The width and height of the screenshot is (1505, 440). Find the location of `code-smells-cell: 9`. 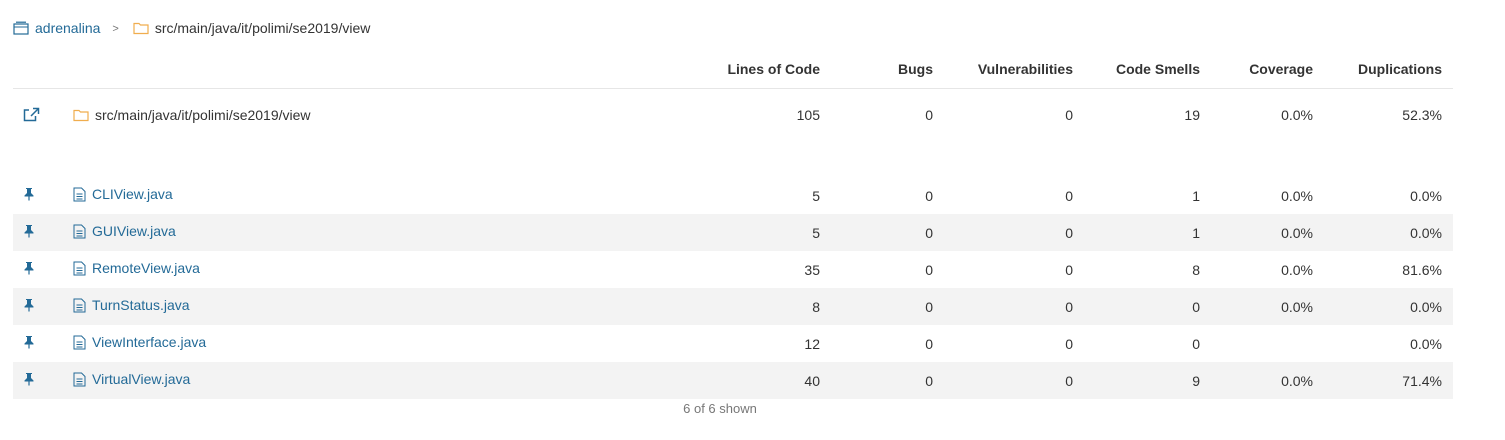

code-smells-cell: 9 is located at coordinates (1136, 380).